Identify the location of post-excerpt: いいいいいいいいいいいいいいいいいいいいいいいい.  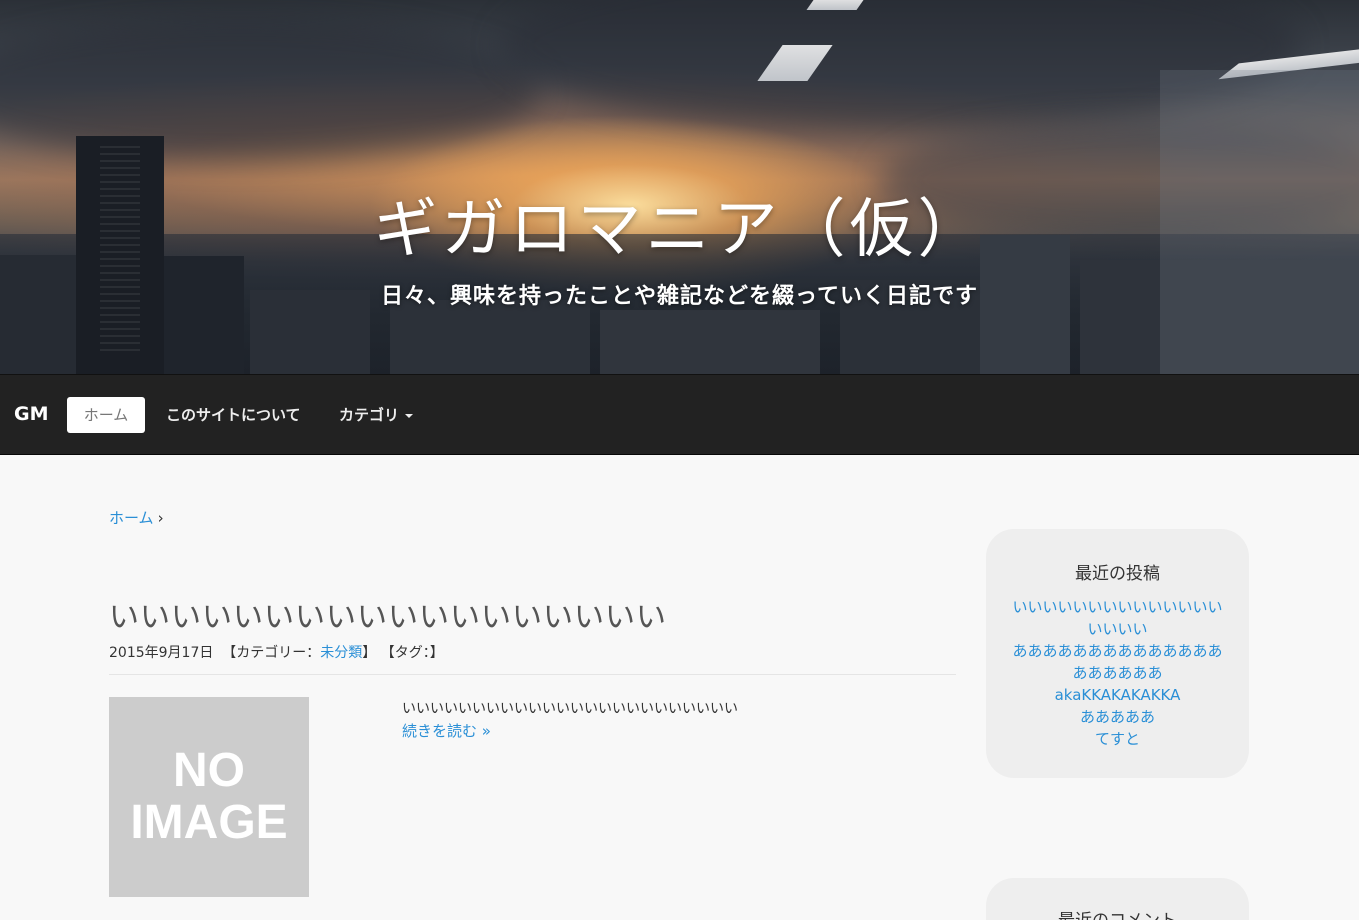
(570, 709).